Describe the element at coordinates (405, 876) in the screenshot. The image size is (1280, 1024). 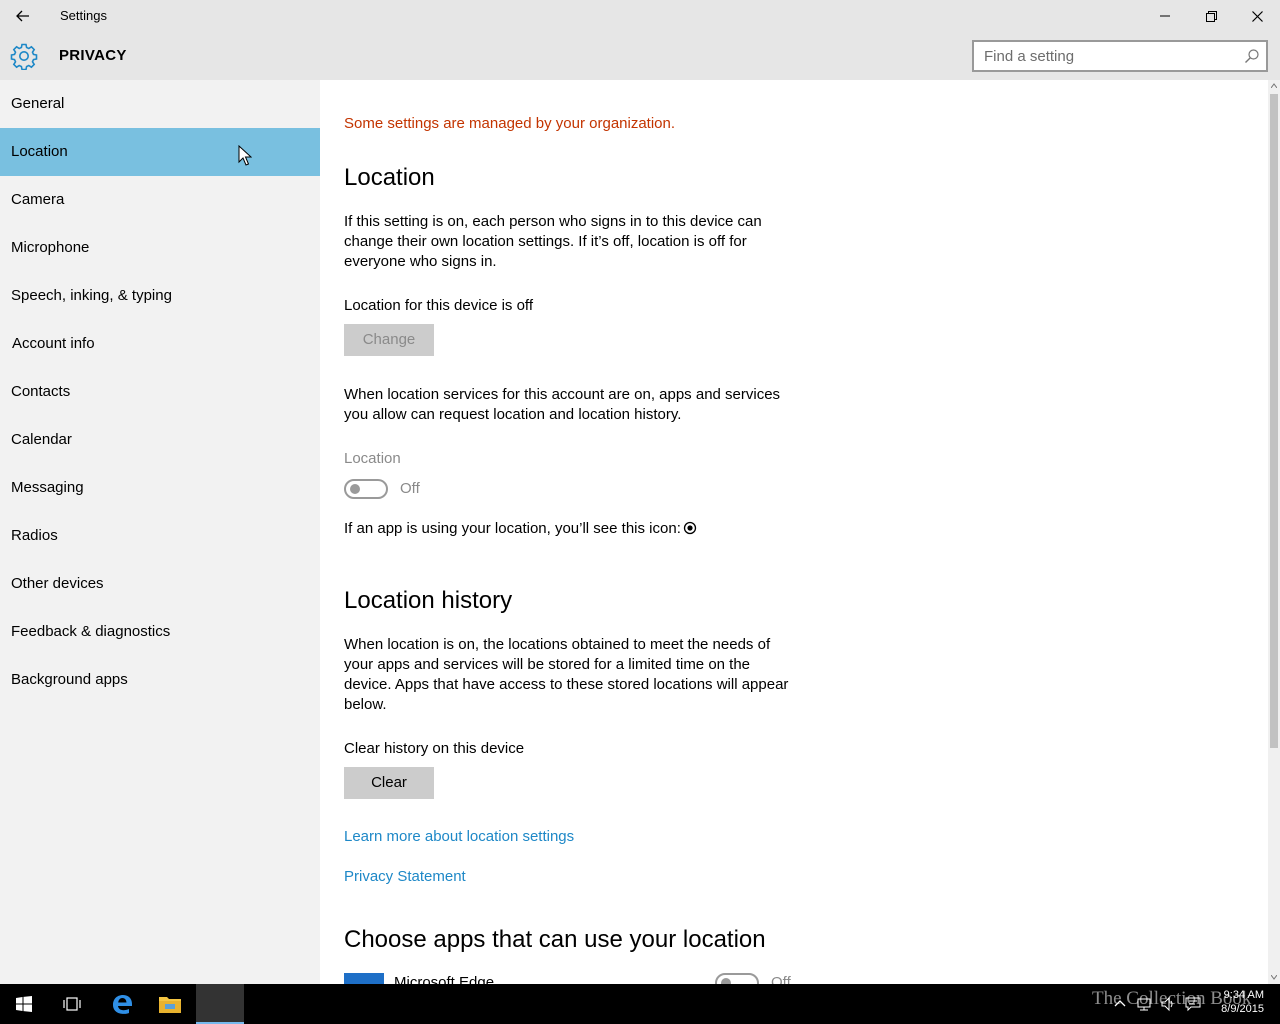
I see `privacy-statement-link: Privacy Statement` at that location.